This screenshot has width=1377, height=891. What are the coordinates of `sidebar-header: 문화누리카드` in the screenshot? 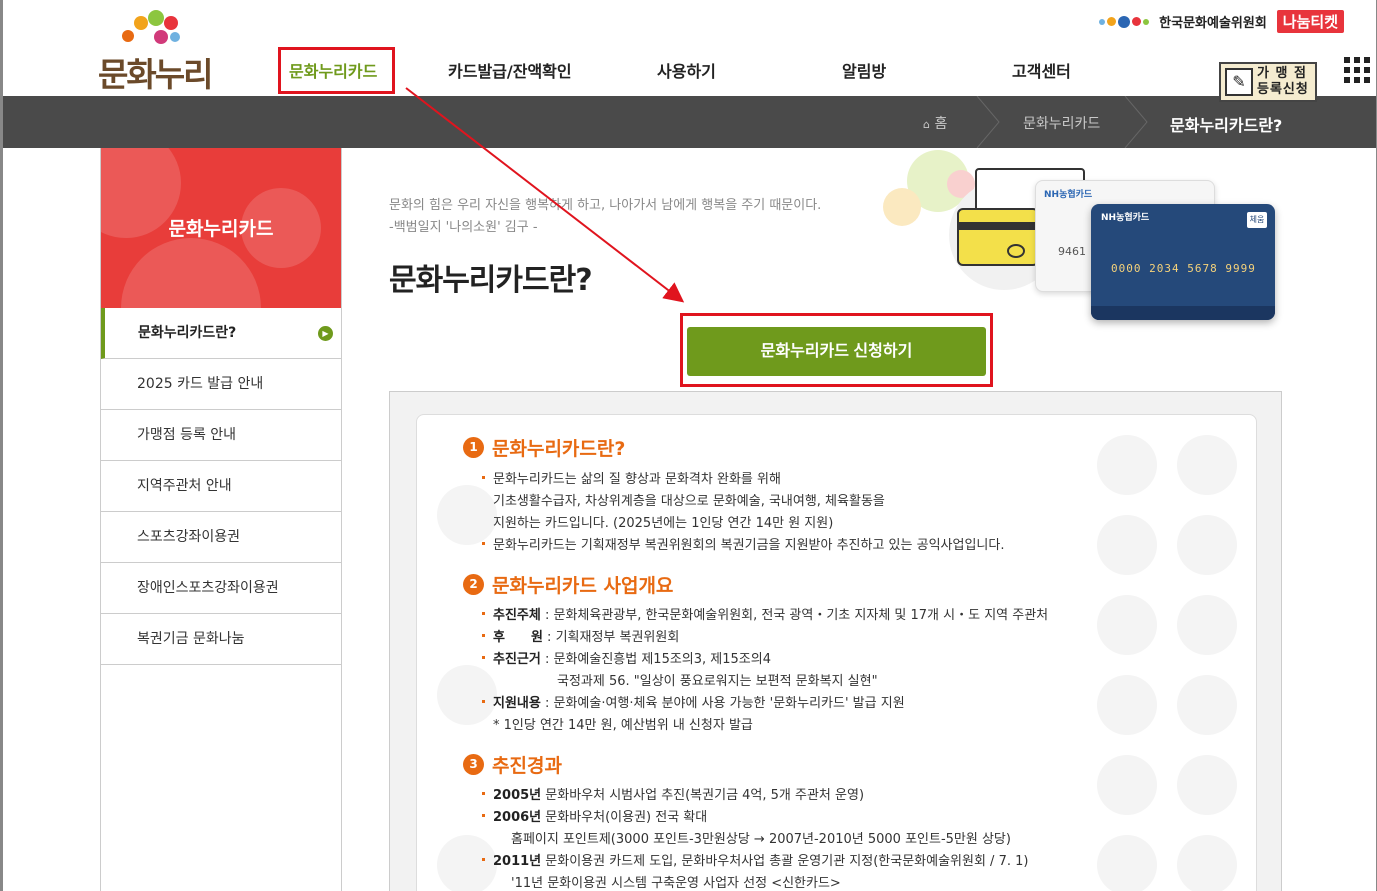 It's located at (221, 228).